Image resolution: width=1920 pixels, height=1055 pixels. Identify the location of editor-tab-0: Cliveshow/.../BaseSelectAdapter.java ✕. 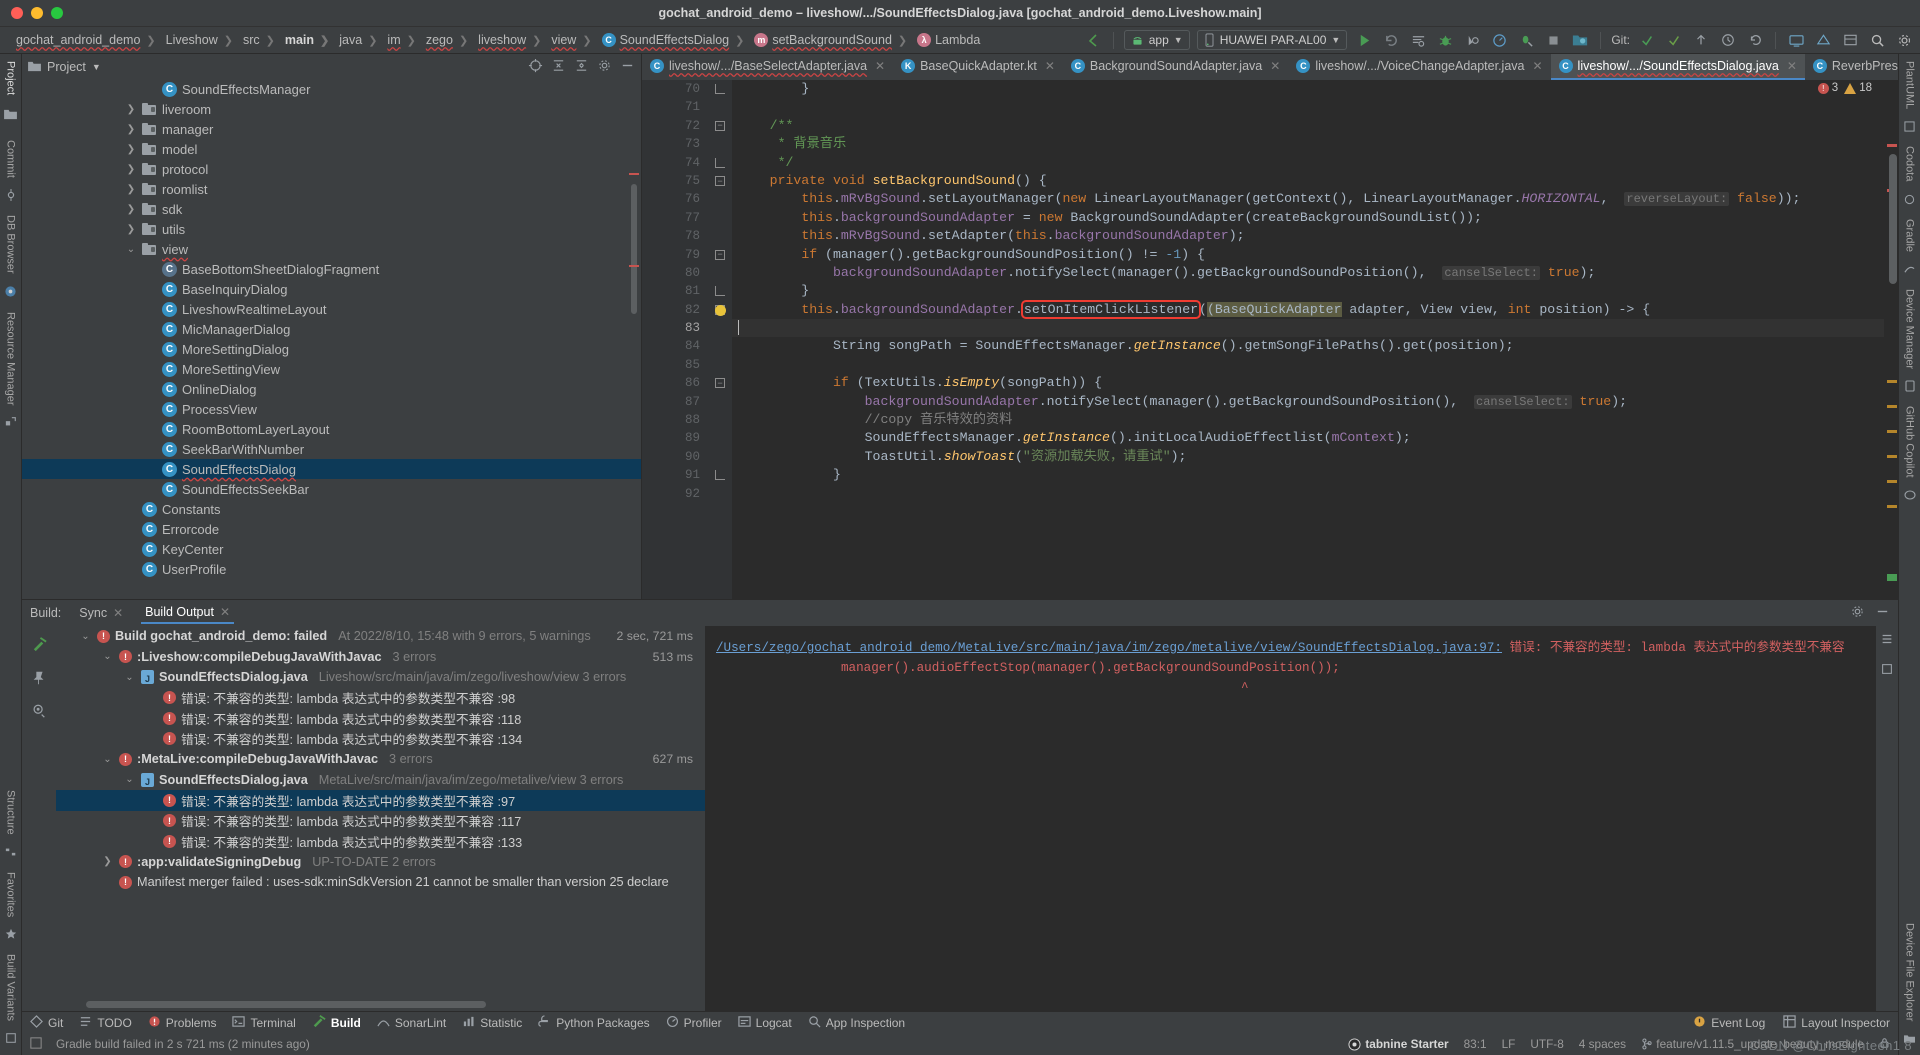
(767, 67).